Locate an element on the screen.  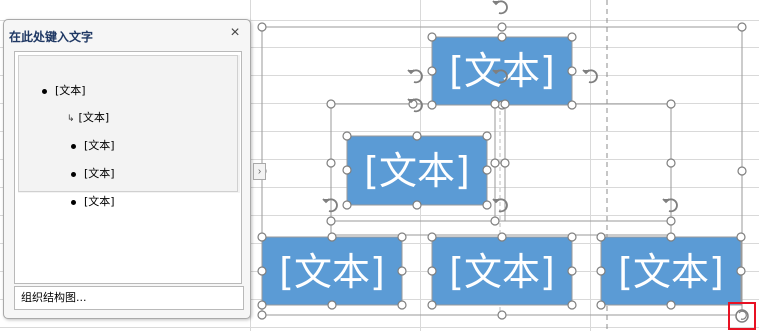
child-node-1-label: [文本] is located at coordinates (332, 272).